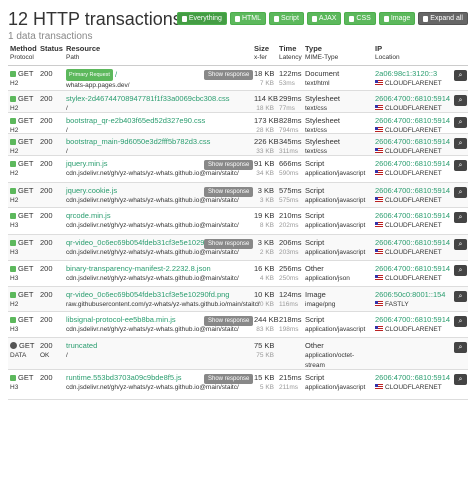 The height and width of the screenshot is (488, 474). What do you see at coordinates (288, 48) in the screenshot?
I see `header-time-label: Time` at bounding box center [288, 48].